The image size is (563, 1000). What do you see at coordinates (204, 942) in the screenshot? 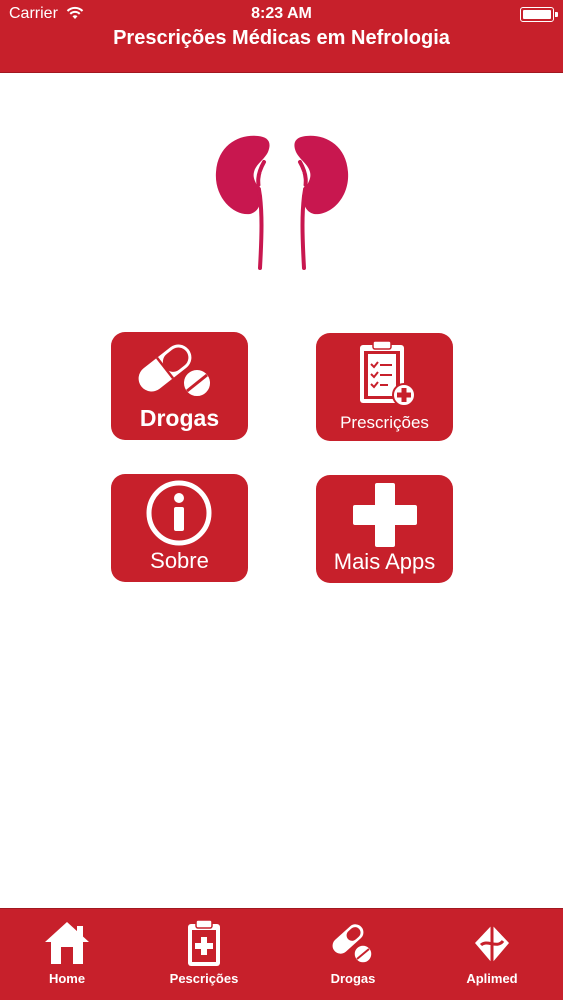
I see `clipboard-plus-icon` at bounding box center [204, 942].